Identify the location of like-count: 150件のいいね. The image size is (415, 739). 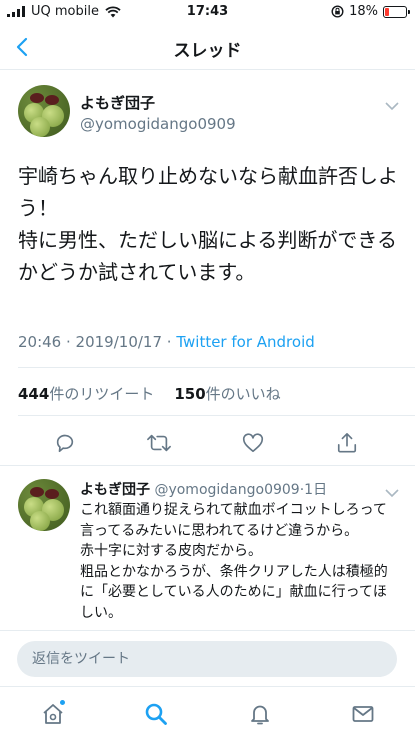
(227, 393).